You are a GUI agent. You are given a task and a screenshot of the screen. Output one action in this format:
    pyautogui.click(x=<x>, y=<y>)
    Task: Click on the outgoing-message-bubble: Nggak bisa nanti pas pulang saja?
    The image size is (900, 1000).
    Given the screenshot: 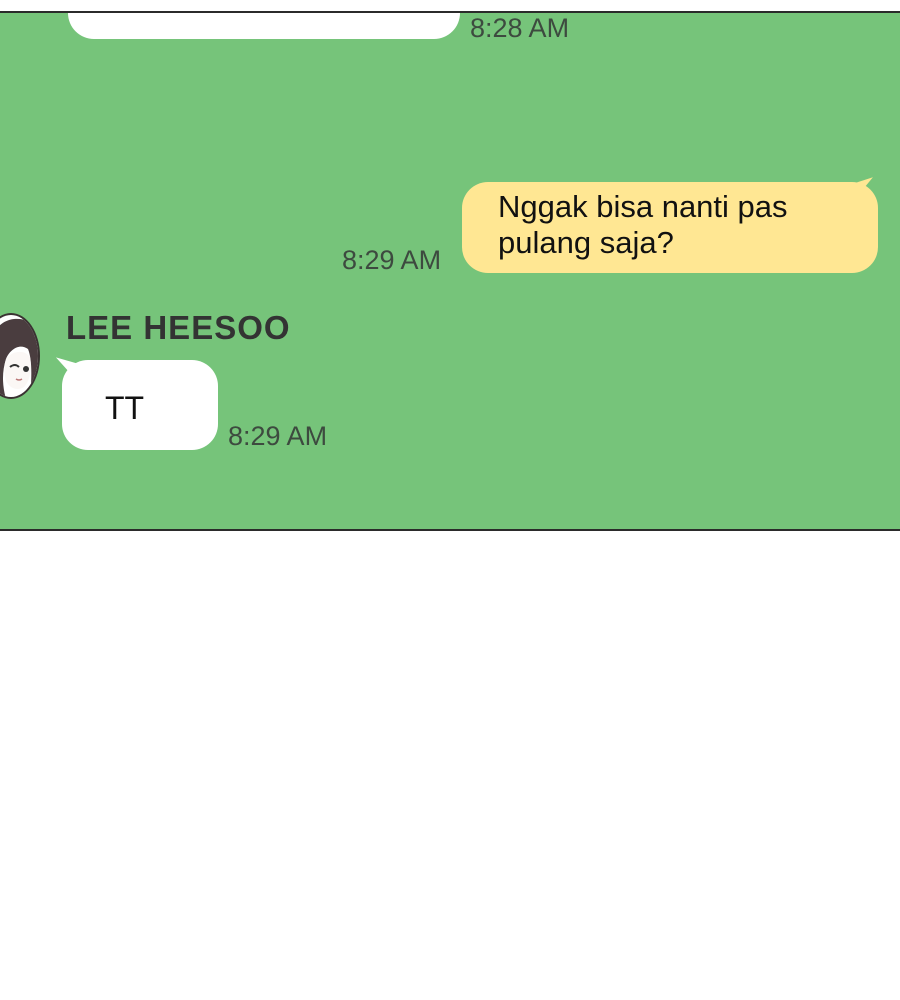 What is the action you would take?
    pyautogui.click(x=670, y=227)
    